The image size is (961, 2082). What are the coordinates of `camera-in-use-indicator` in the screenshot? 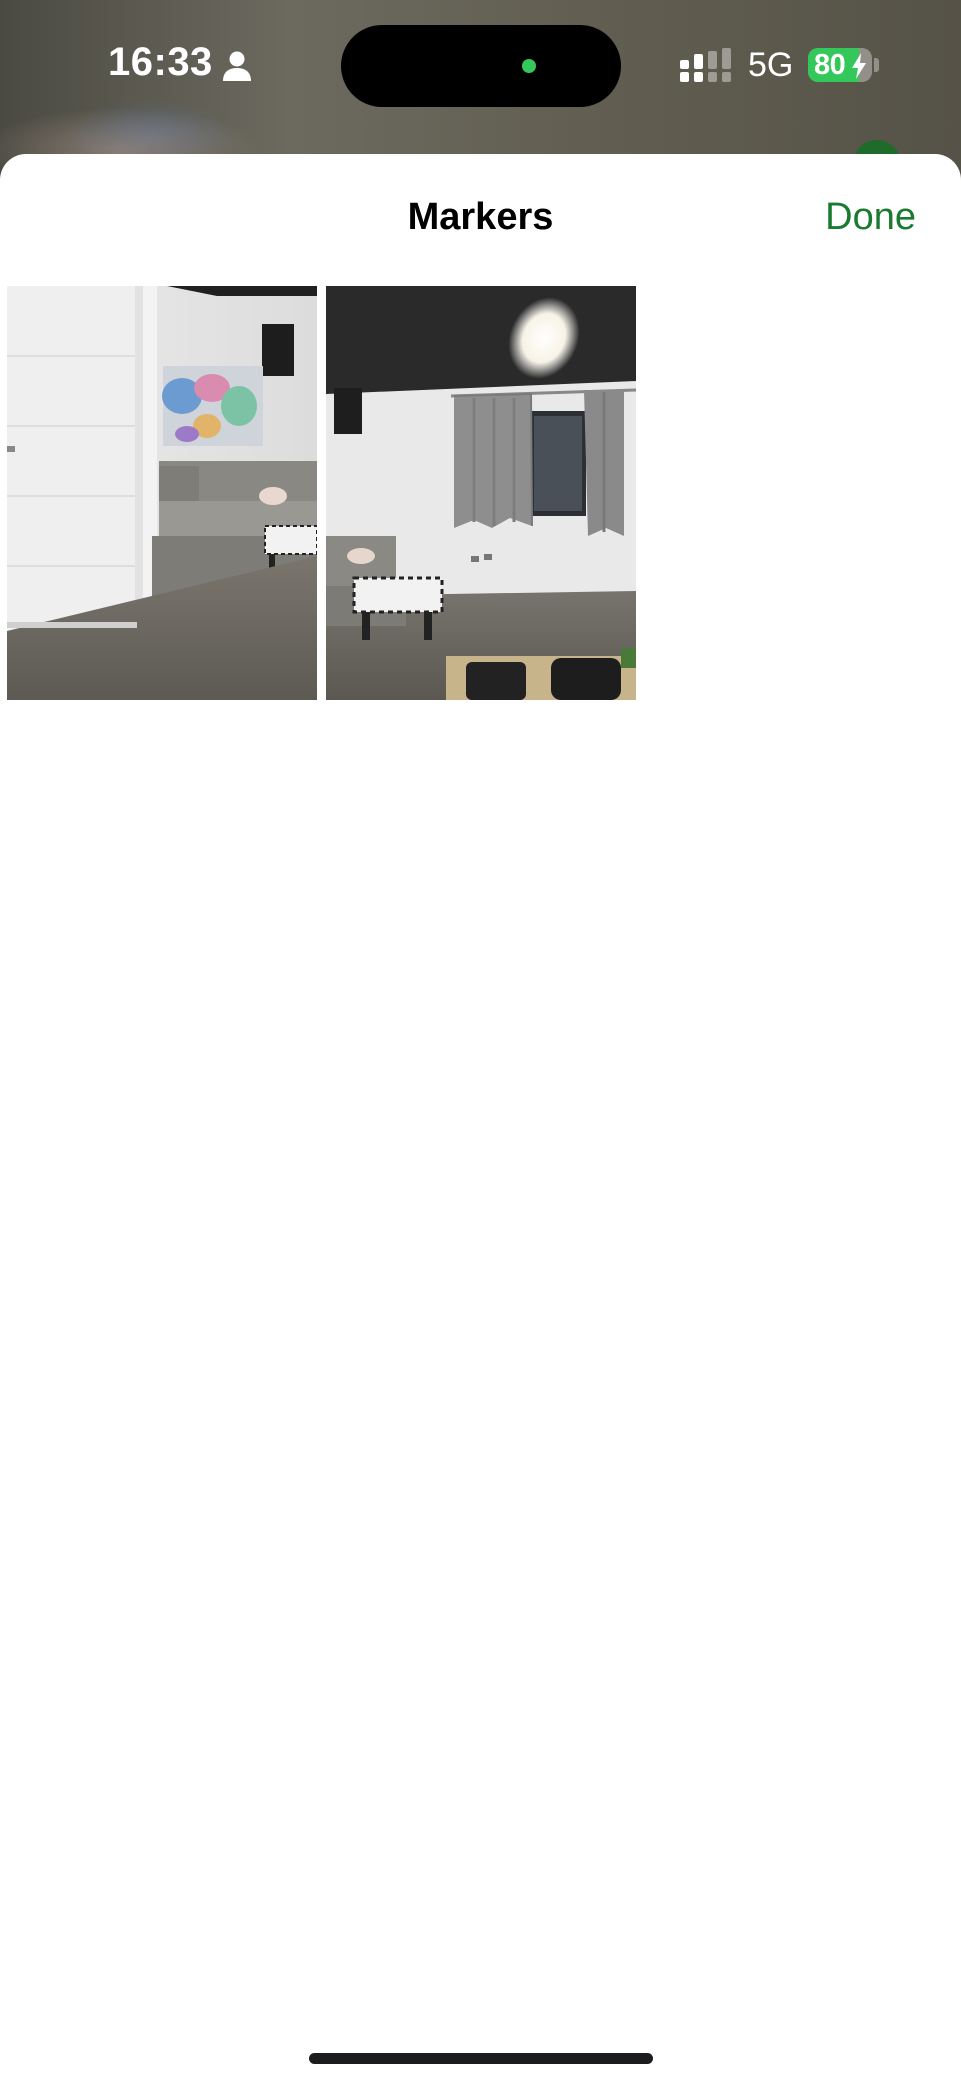 It's located at (529, 66).